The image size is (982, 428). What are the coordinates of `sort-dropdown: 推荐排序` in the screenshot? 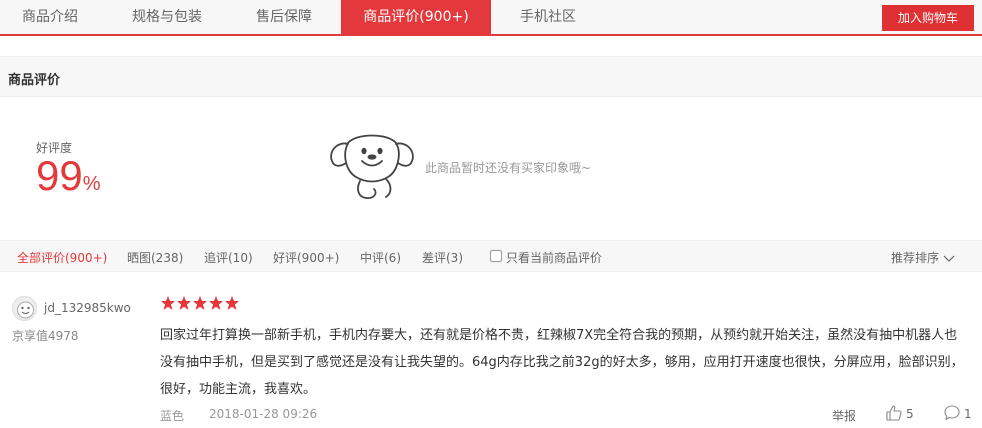 It's located at (915, 257).